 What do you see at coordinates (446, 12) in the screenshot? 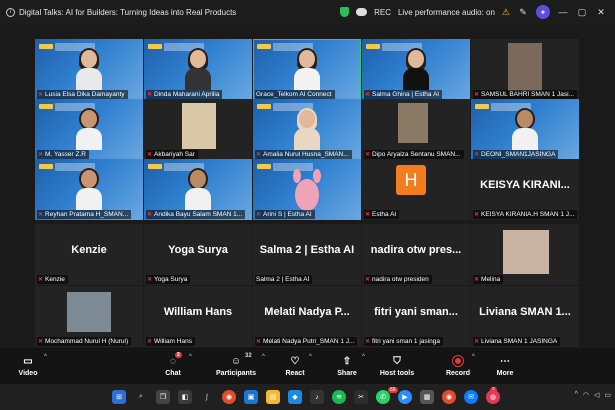
I see `live-audio-label: Live performance audio: on` at bounding box center [446, 12].